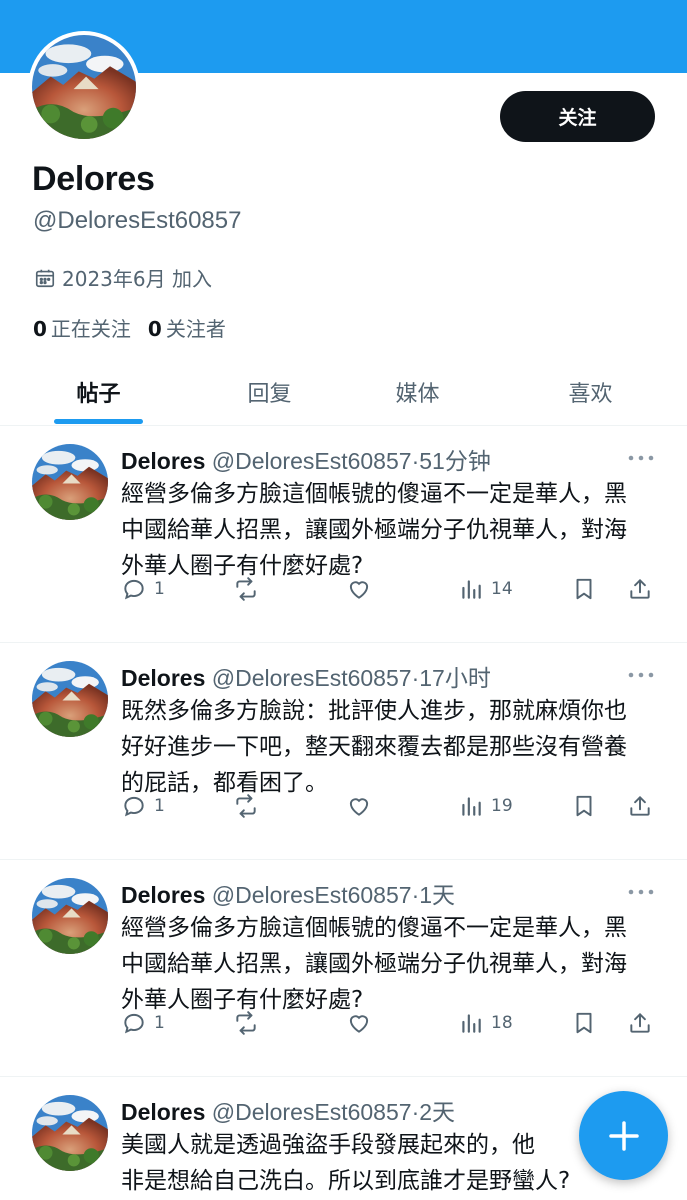 The width and height of the screenshot is (687, 1200). I want to click on joined-date: 2023年6月 加入, so click(123, 277).